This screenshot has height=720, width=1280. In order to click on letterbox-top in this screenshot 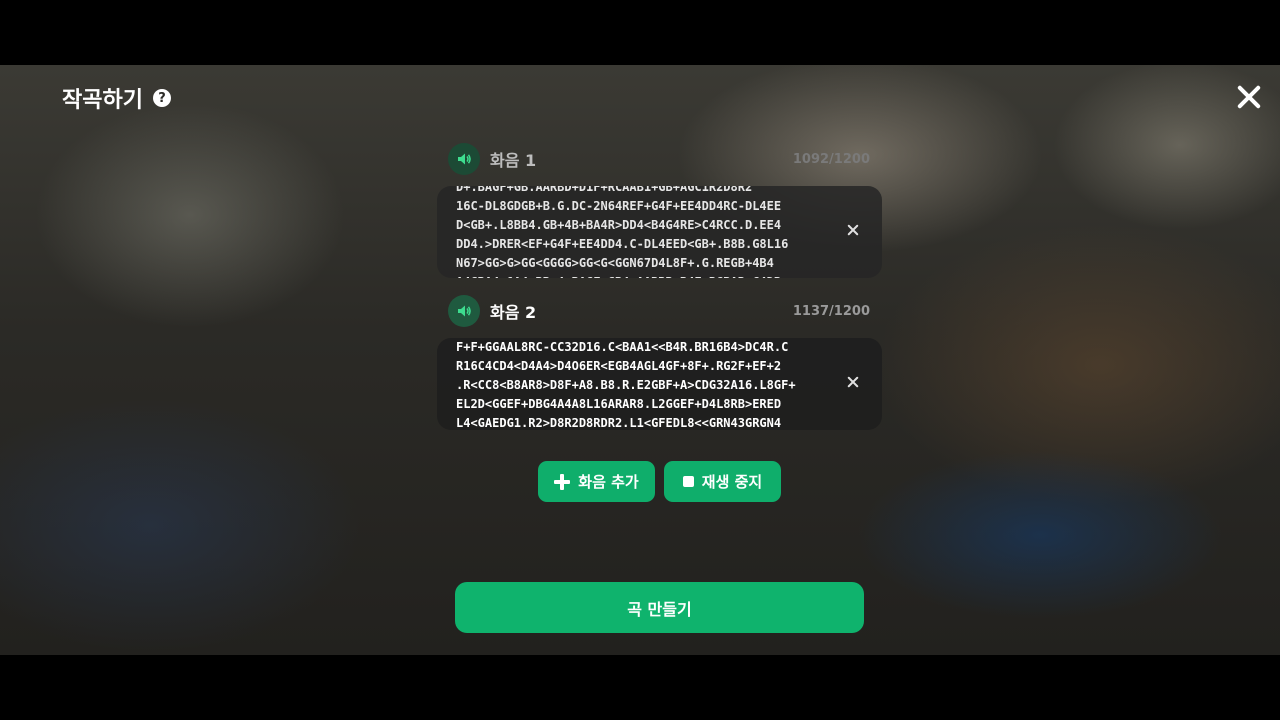, I will do `click(640, 32)`.